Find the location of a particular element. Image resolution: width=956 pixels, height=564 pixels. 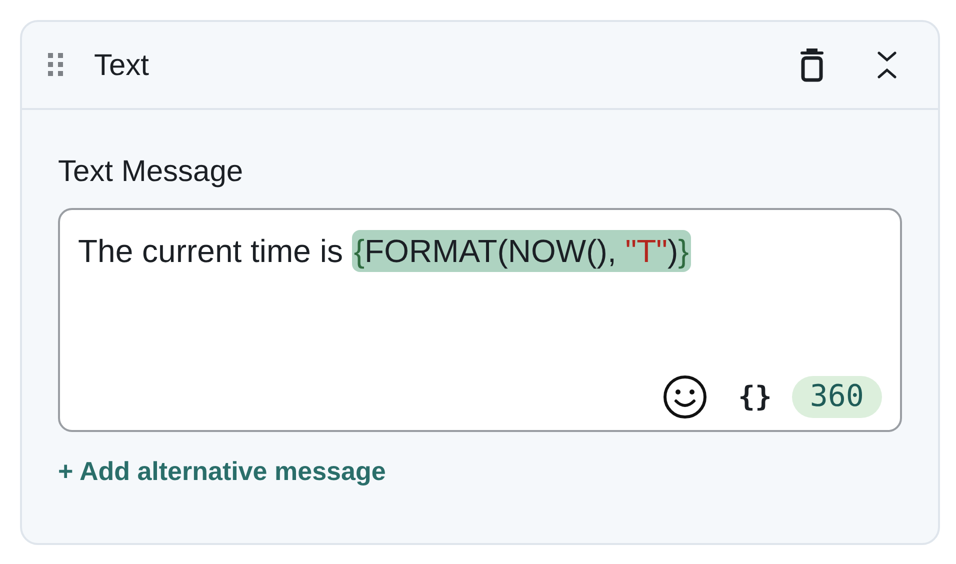

collapse-button is located at coordinates (887, 65).